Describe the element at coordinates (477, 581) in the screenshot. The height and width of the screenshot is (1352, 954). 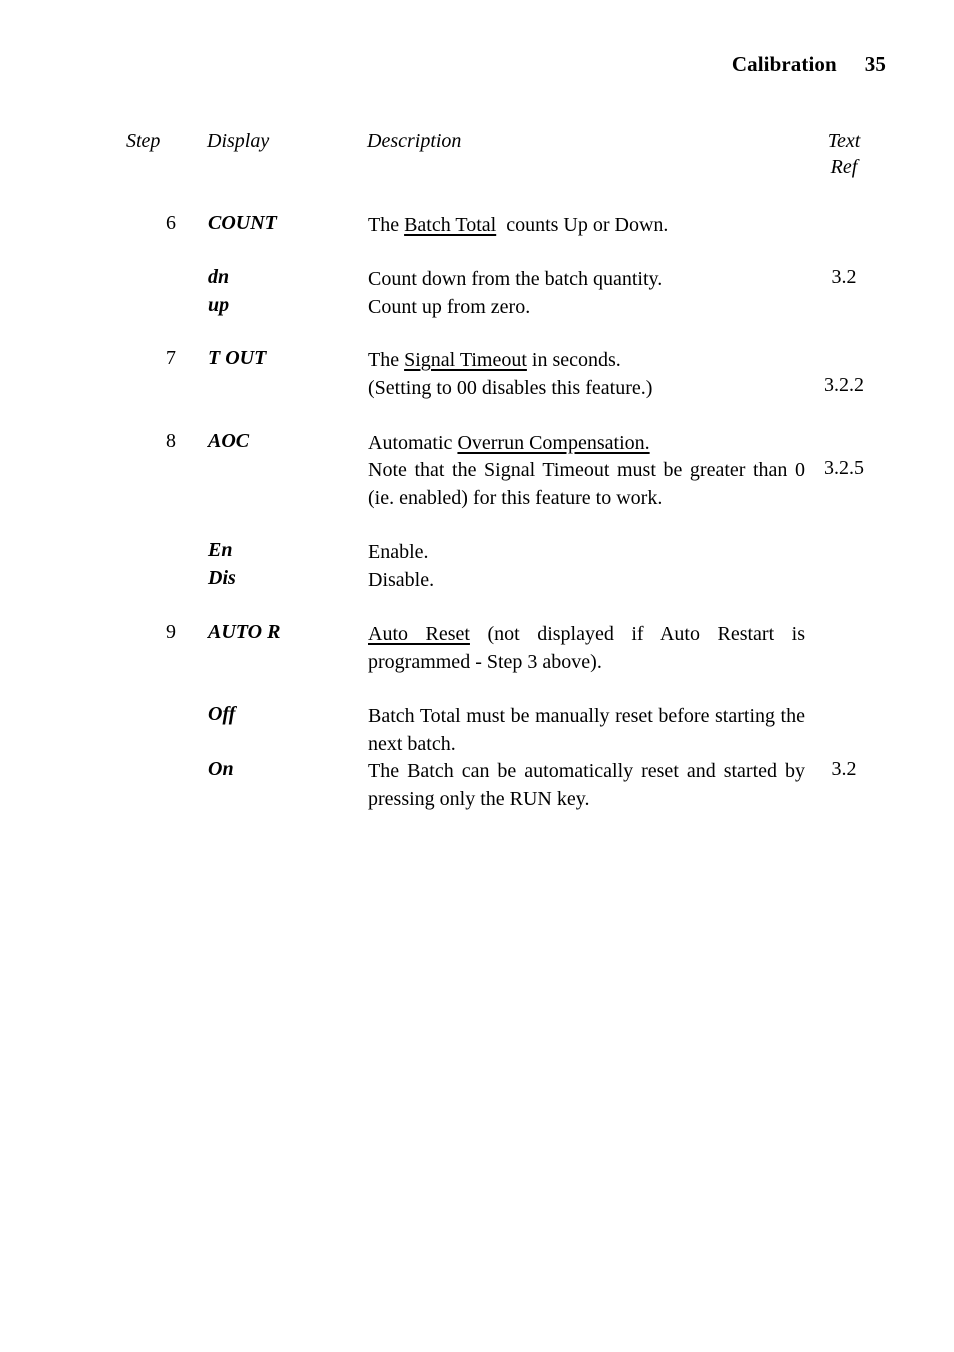
I see `table-row: Dis Disable.` at that location.